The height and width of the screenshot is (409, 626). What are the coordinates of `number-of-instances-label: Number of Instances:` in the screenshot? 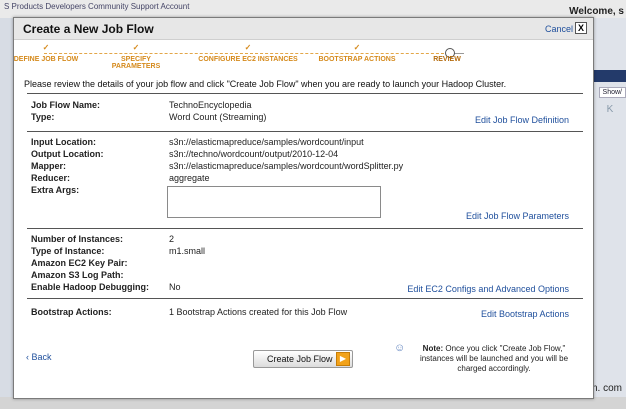 It's located at (77, 239).